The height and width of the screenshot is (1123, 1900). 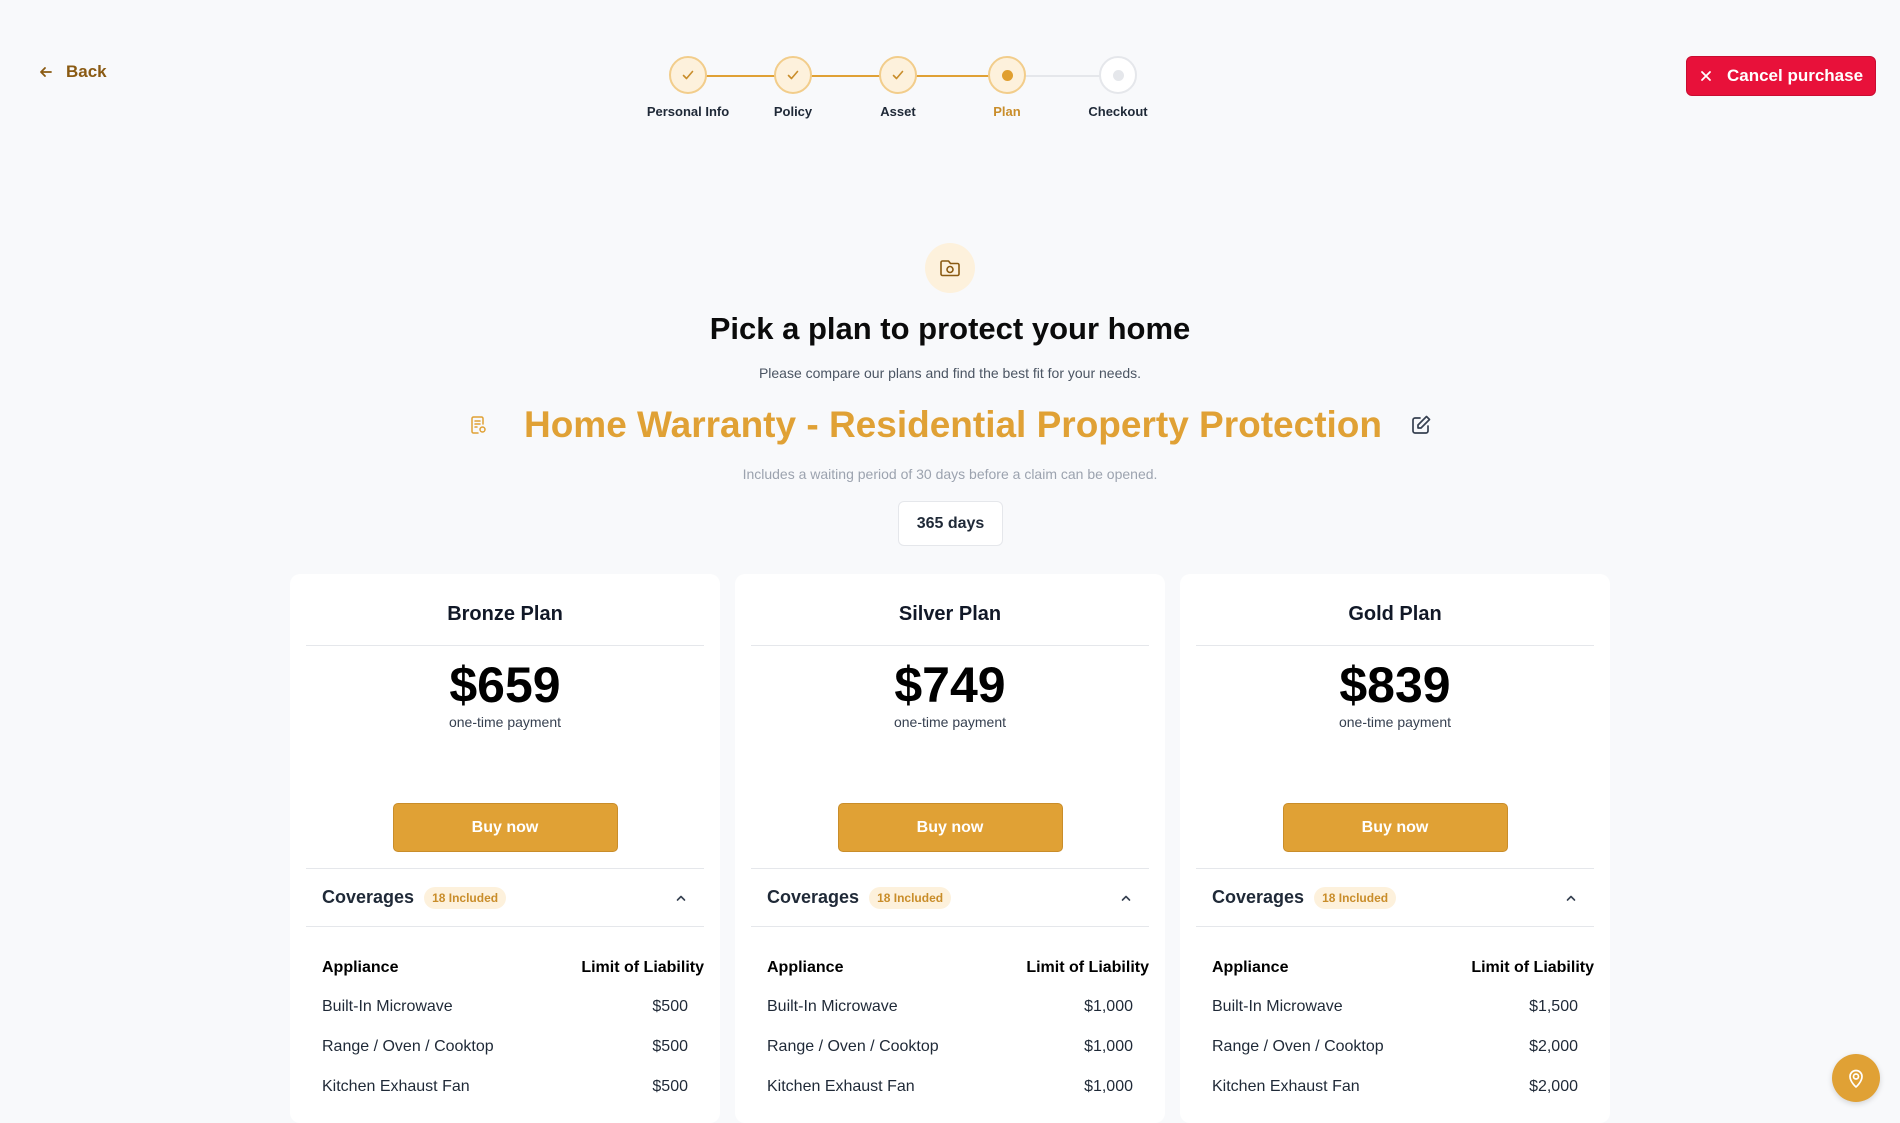 I want to click on liability-limit: $1,500, so click(x=1553, y=1006).